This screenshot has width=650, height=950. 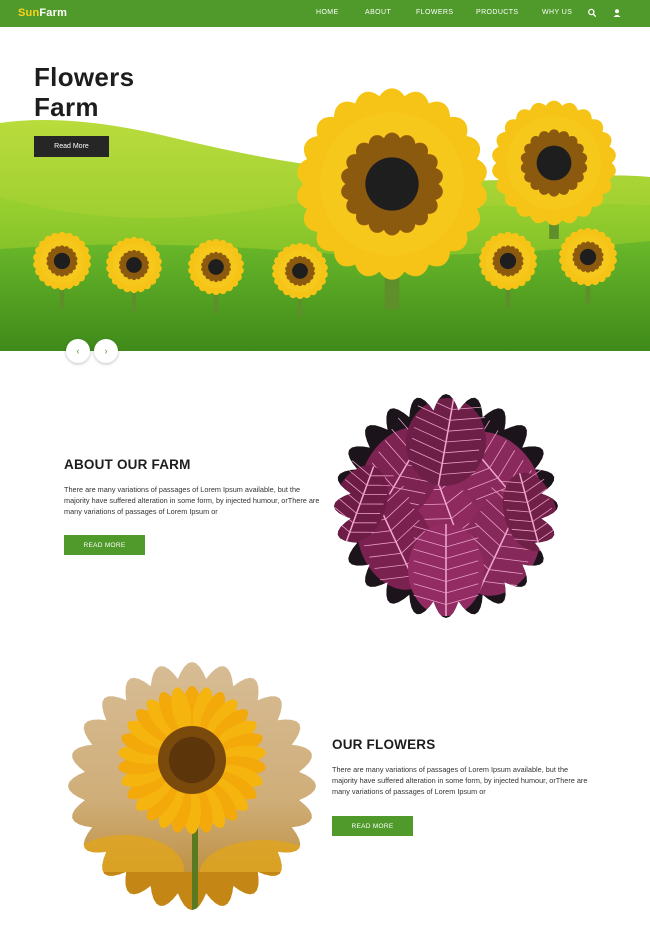 What do you see at coordinates (71, 146) in the screenshot?
I see `hero-read-more-button: Read More` at bounding box center [71, 146].